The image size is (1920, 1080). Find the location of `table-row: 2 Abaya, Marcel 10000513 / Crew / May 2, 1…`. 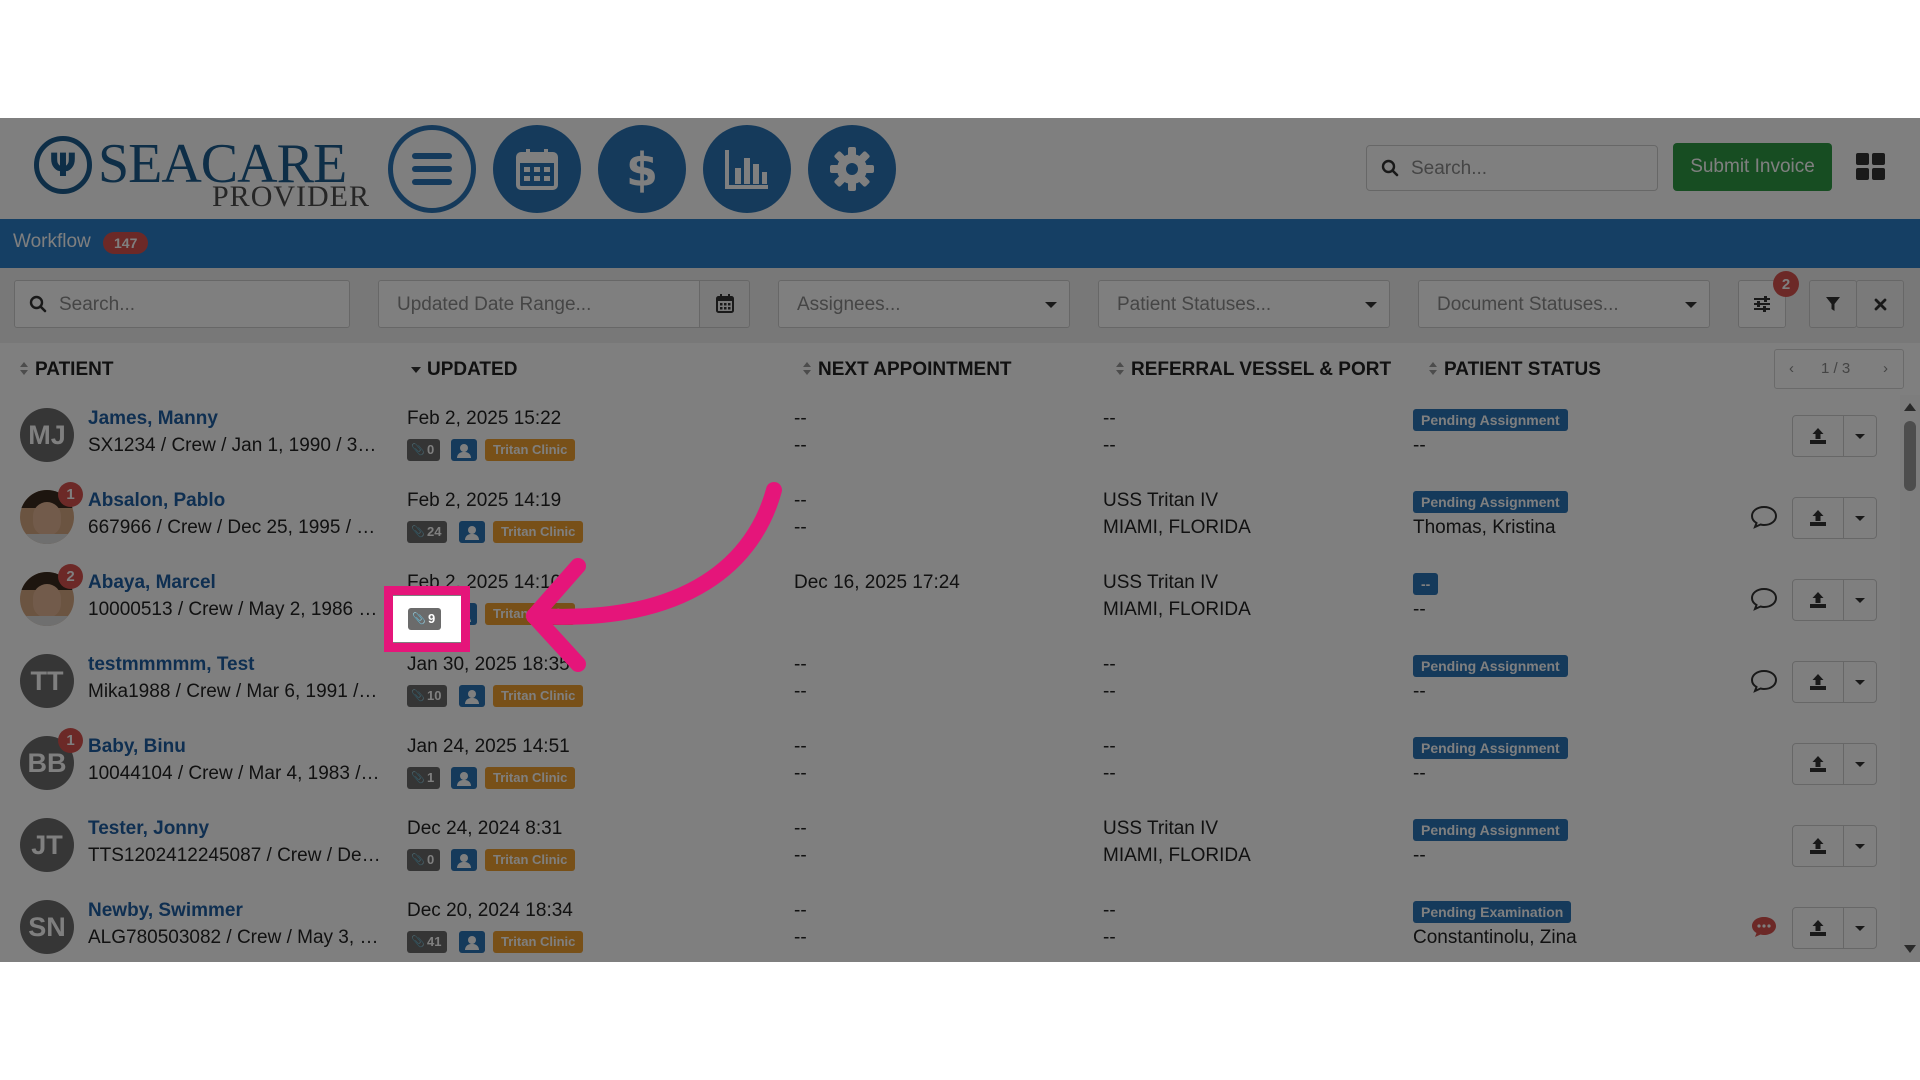

table-row: 2 Abaya, Marcel 10000513 / Crew / May 2, 1… is located at coordinates (950, 600).